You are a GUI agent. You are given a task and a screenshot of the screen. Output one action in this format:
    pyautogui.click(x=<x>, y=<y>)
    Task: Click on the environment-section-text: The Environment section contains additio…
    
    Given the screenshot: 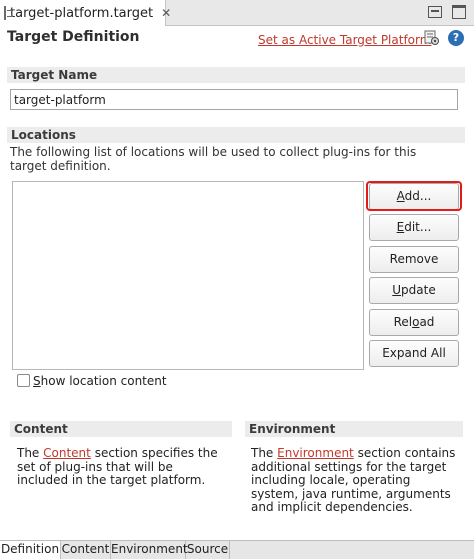 What is the action you would take?
    pyautogui.click(x=356, y=480)
    